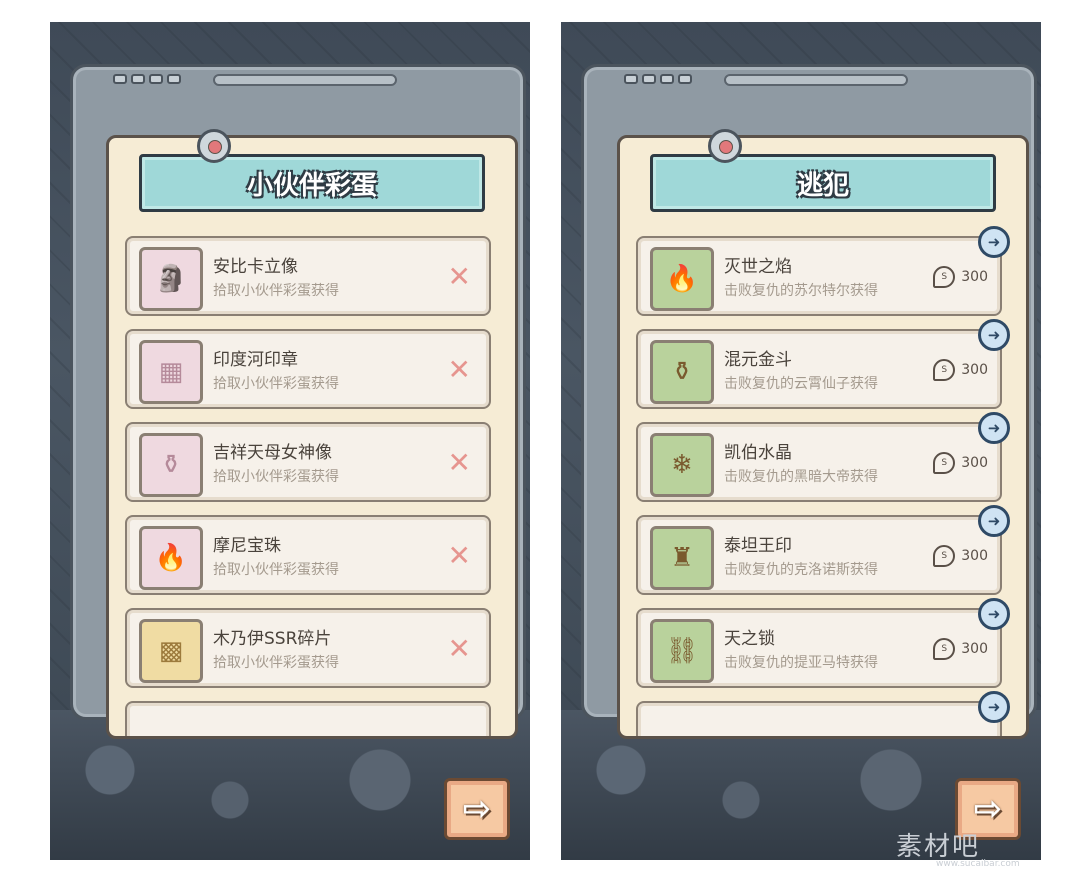  I want to click on item-description: 击败复仇的克洛诺斯获得, so click(801, 570).